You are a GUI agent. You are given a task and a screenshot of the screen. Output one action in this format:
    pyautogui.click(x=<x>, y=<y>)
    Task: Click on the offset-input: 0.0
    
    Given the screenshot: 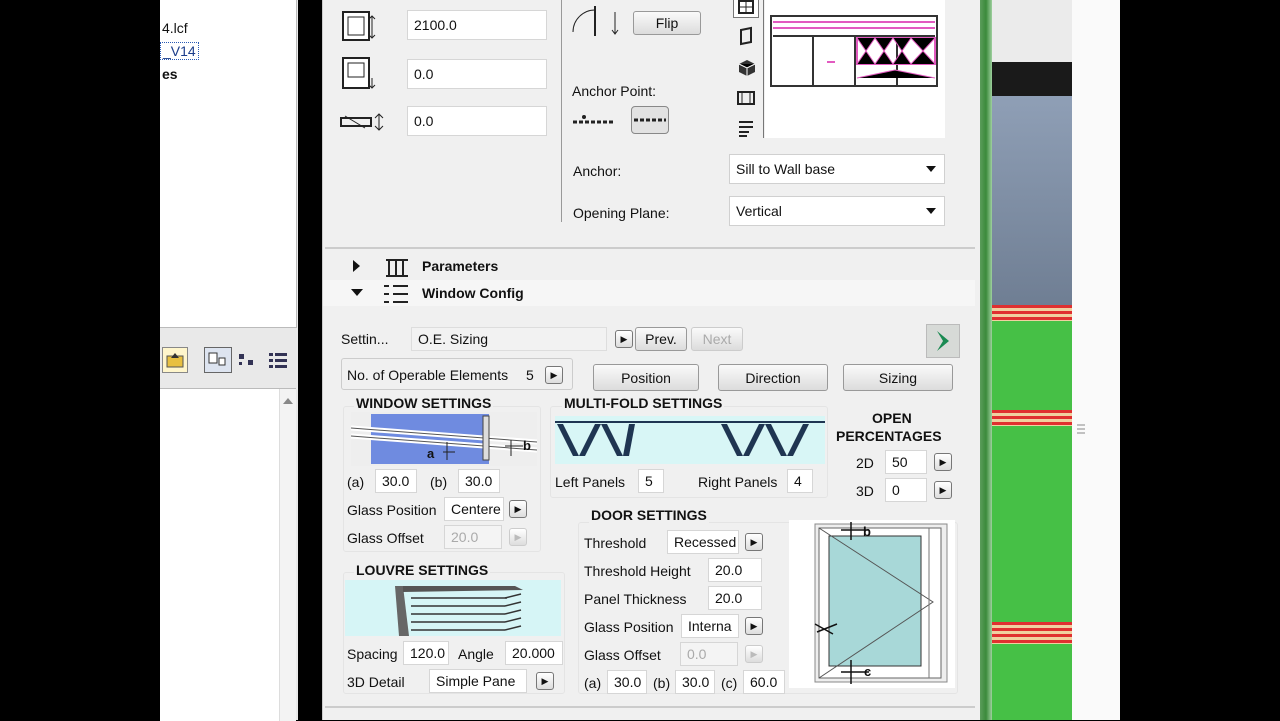 What is the action you would take?
    pyautogui.click(x=477, y=121)
    